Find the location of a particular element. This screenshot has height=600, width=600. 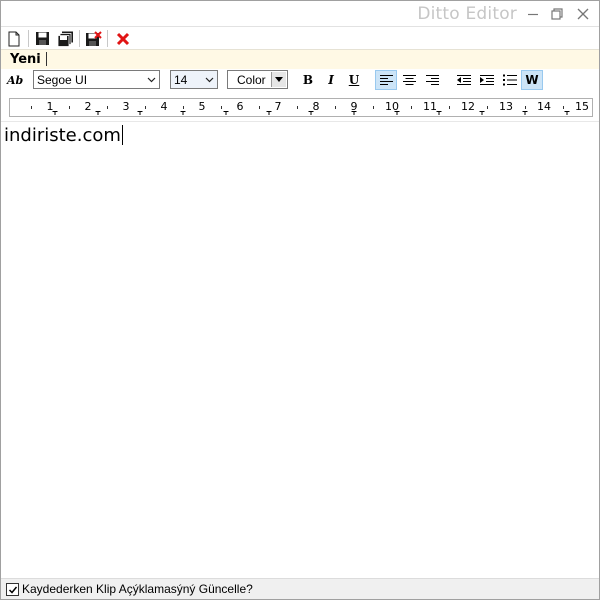

align-center-icon is located at coordinates (409, 80).